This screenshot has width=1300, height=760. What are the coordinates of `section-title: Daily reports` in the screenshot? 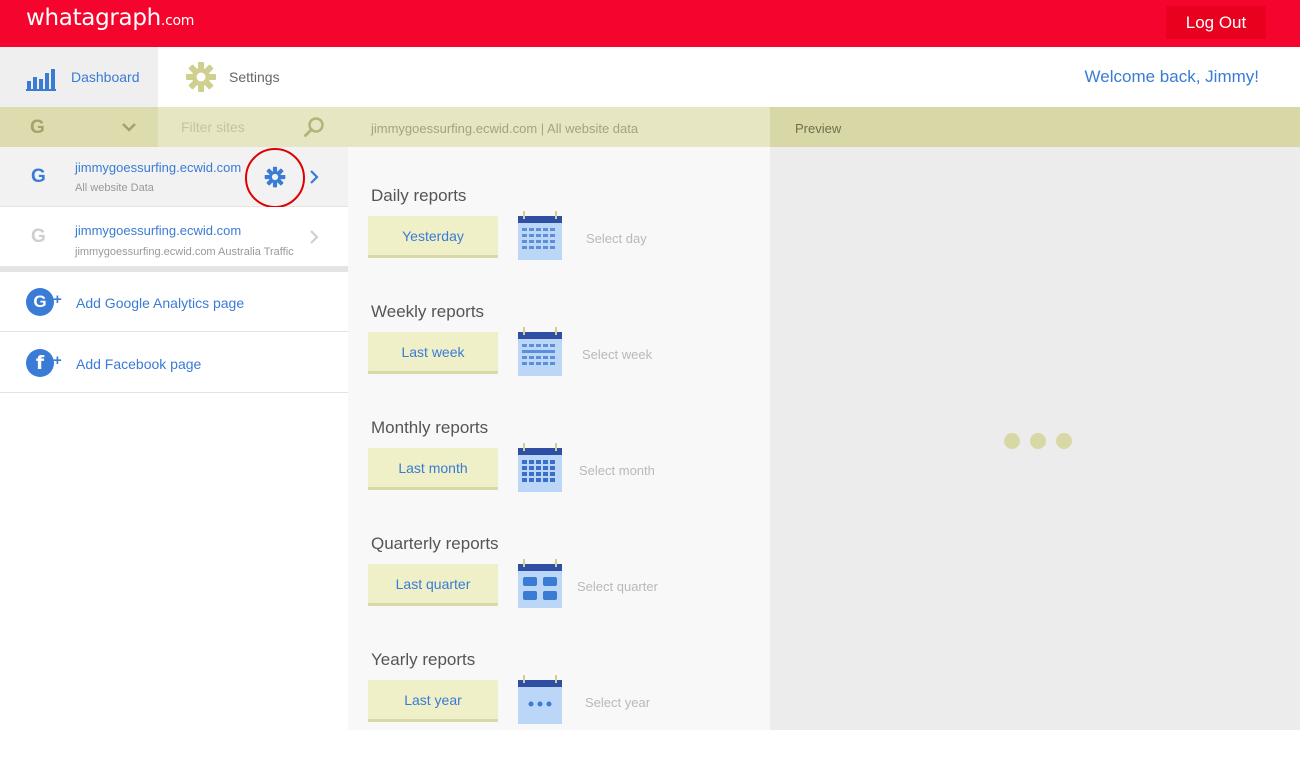 It's located at (419, 195).